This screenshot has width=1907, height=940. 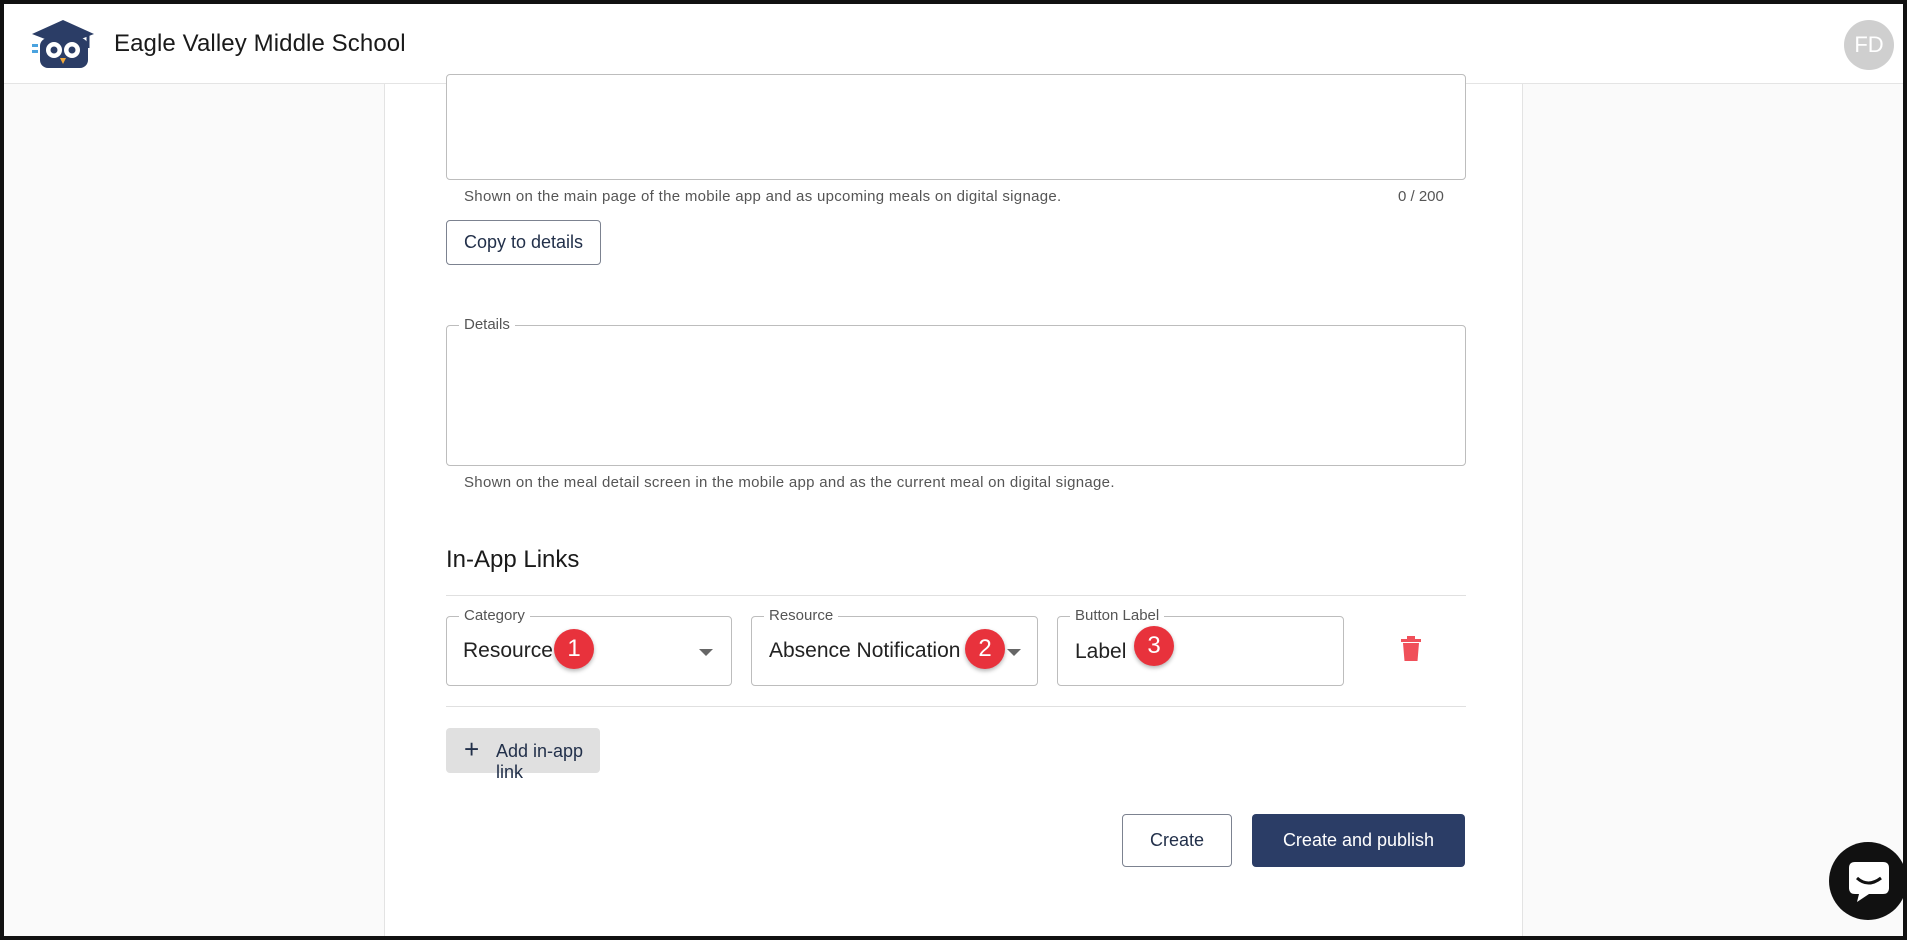 I want to click on details-textarea, so click(x=956, y=395).